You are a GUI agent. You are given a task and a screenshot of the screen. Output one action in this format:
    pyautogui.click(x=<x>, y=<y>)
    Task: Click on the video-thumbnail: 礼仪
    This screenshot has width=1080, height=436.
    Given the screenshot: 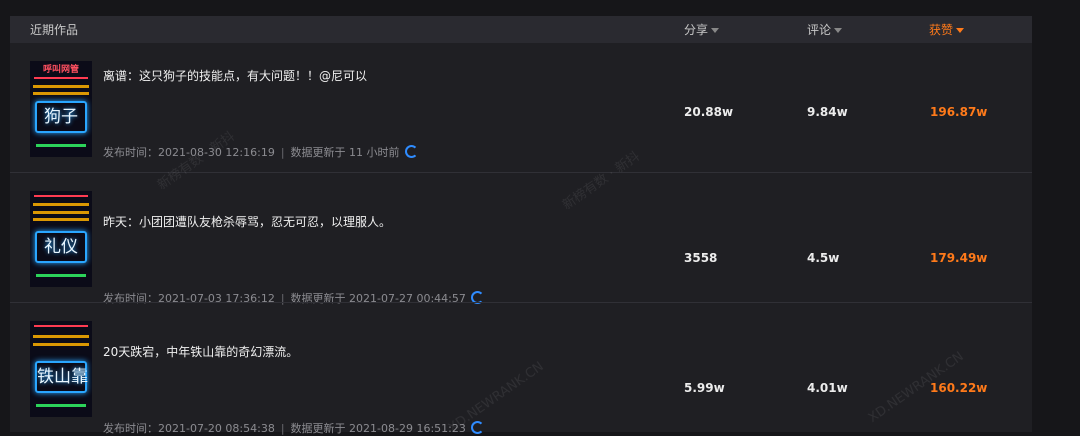 What is the action you would take?
    pyautogui.click(x=61, y=239)
    